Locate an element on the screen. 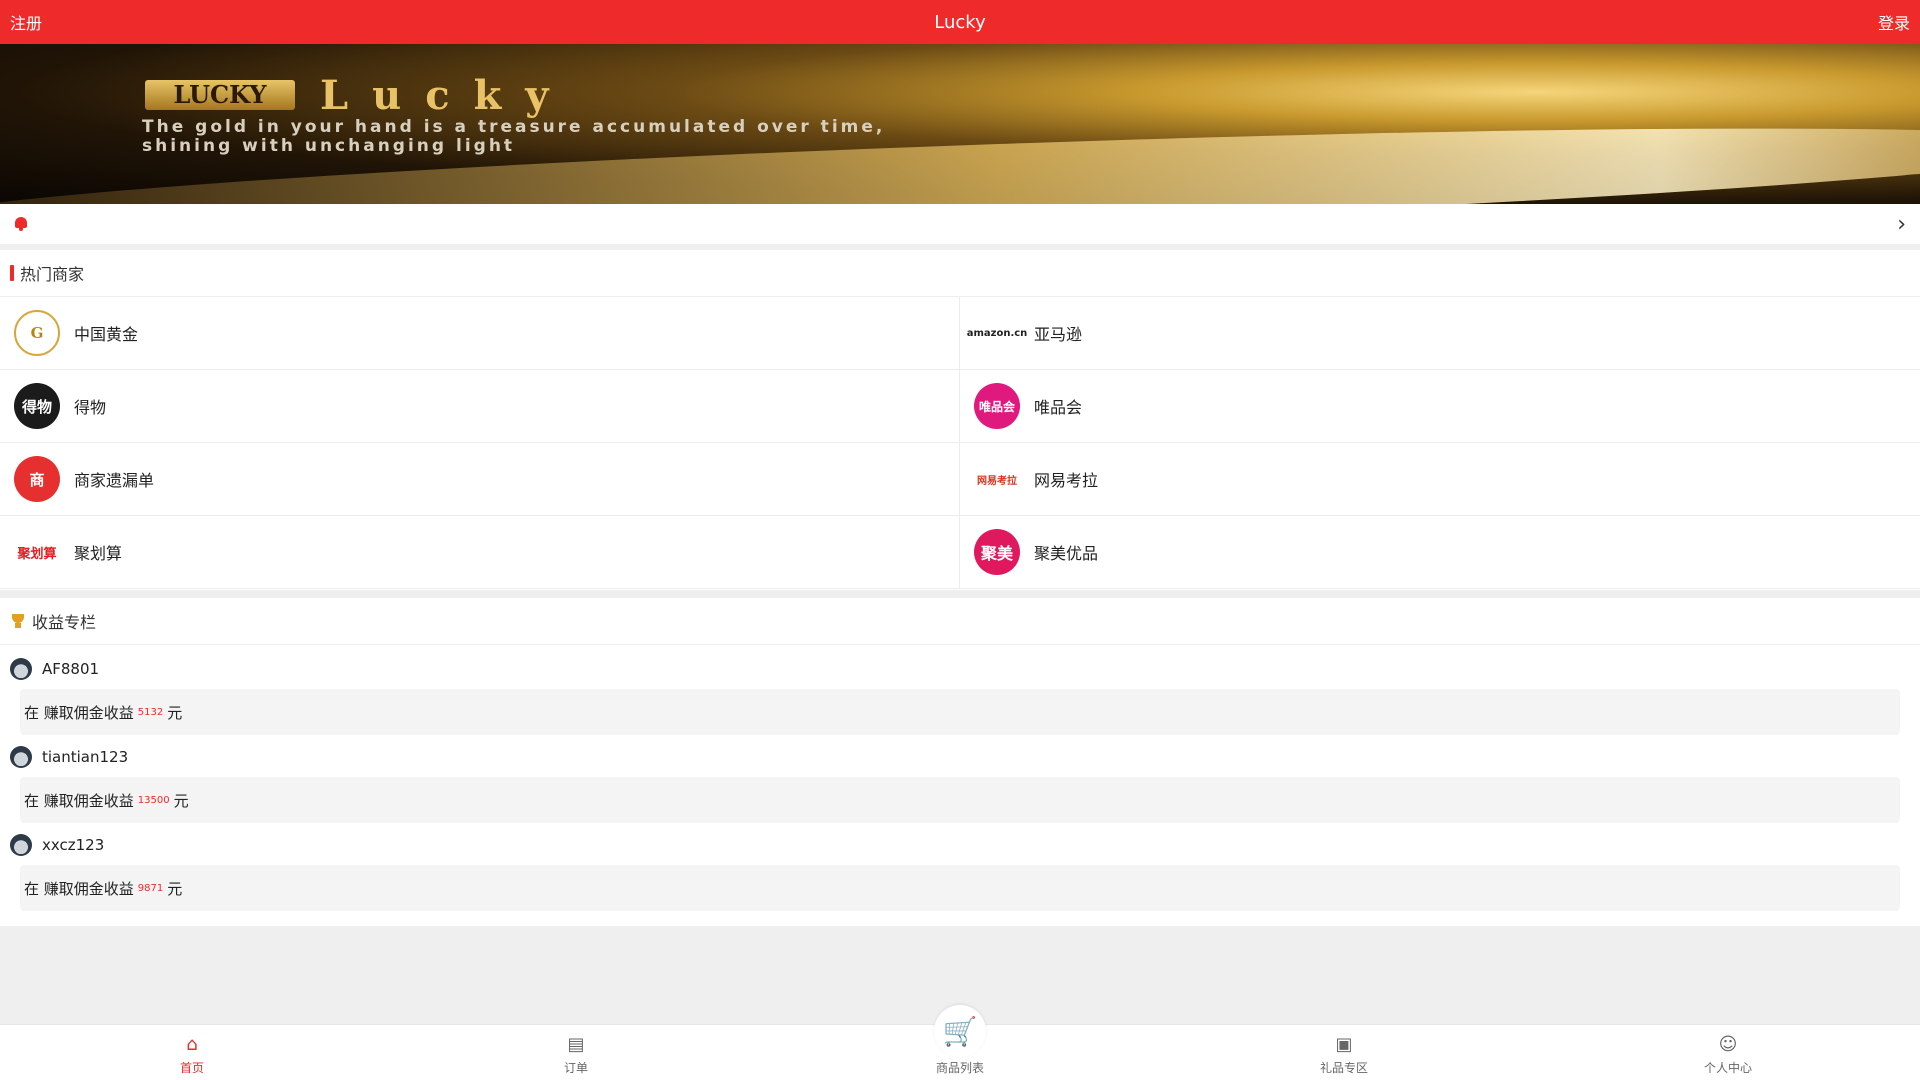 This screenshot has height=1080, width=1920. tab-order: ▤ 订单 is located at coordinates (576, 1052).